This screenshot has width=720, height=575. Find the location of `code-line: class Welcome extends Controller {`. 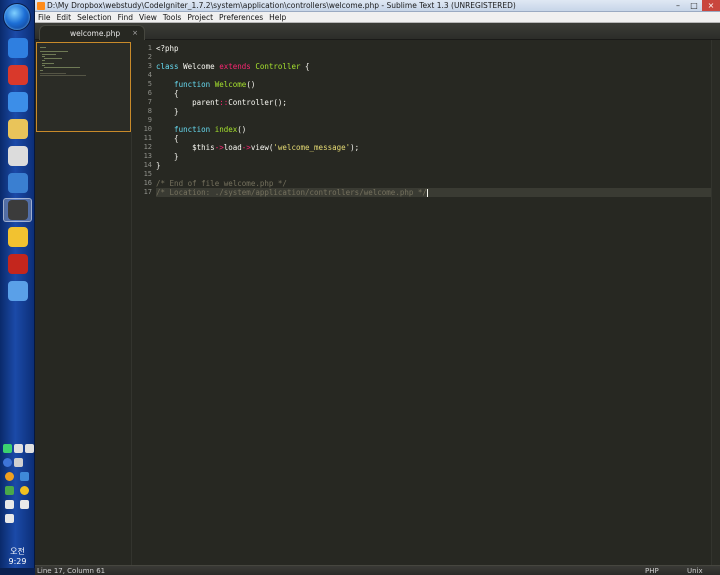

code-line: class Welcome extends Controller { is located at coordinates (436, 66).